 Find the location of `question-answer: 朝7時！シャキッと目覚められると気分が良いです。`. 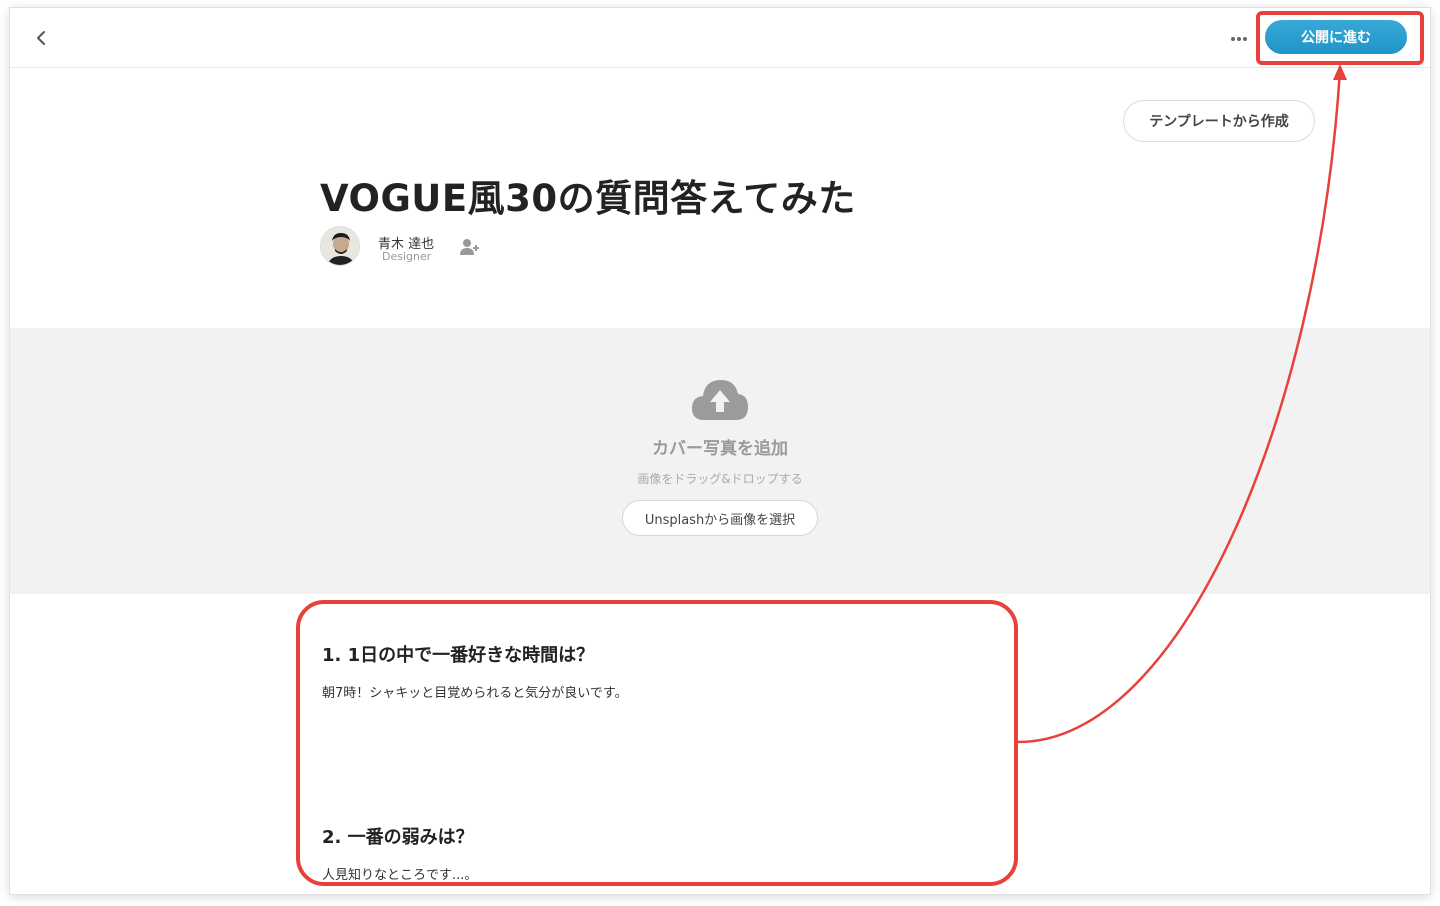

question-answer: 朝7時！シャキッと目覚められると気分が良いです。 is located at coordinates (475, 691).